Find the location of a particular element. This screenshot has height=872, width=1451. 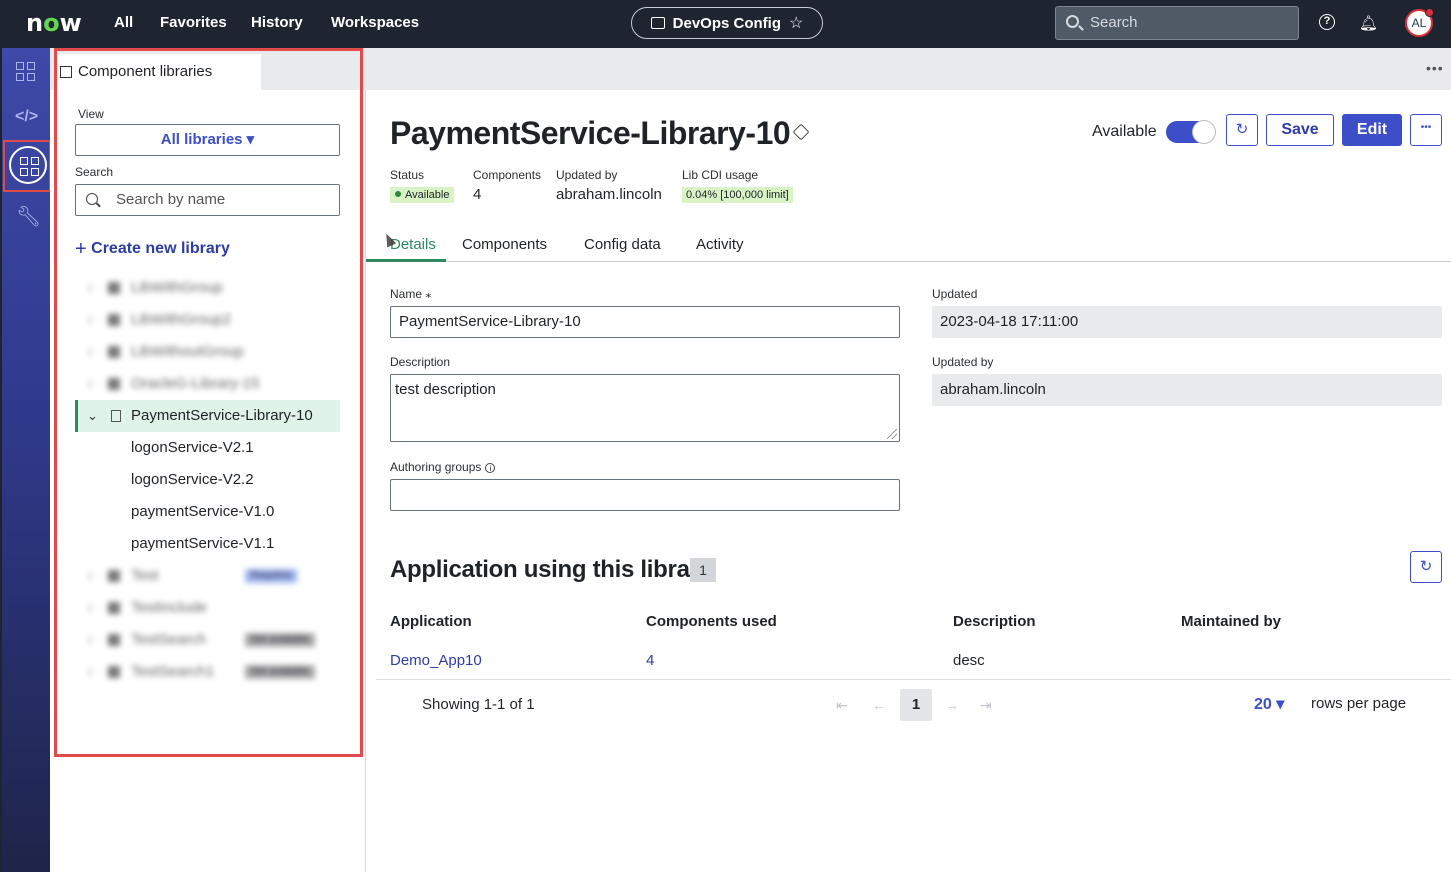

tree-item-label: TestInclude is located at coordinates (169, 607).